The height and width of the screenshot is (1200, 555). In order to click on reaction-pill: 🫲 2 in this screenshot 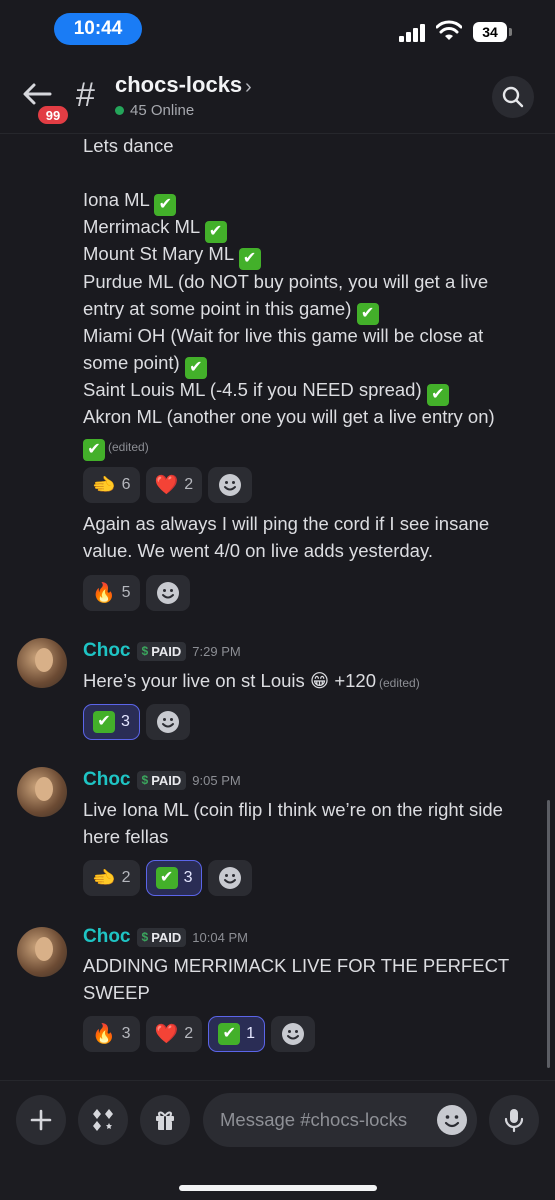, I will do `click(111, 878)`.